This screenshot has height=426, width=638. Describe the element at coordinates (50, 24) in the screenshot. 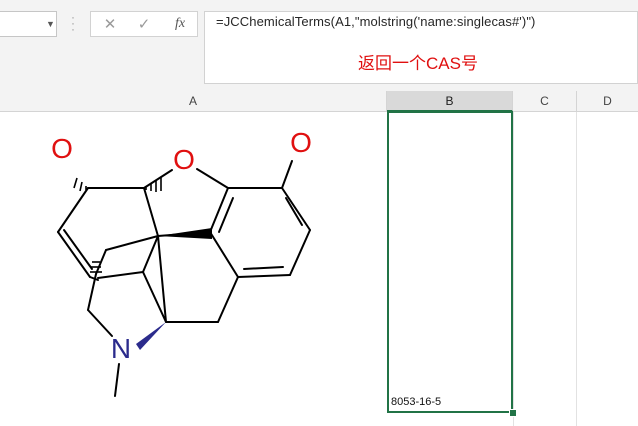

I see `chevron-down-icon: ▼` at that location.